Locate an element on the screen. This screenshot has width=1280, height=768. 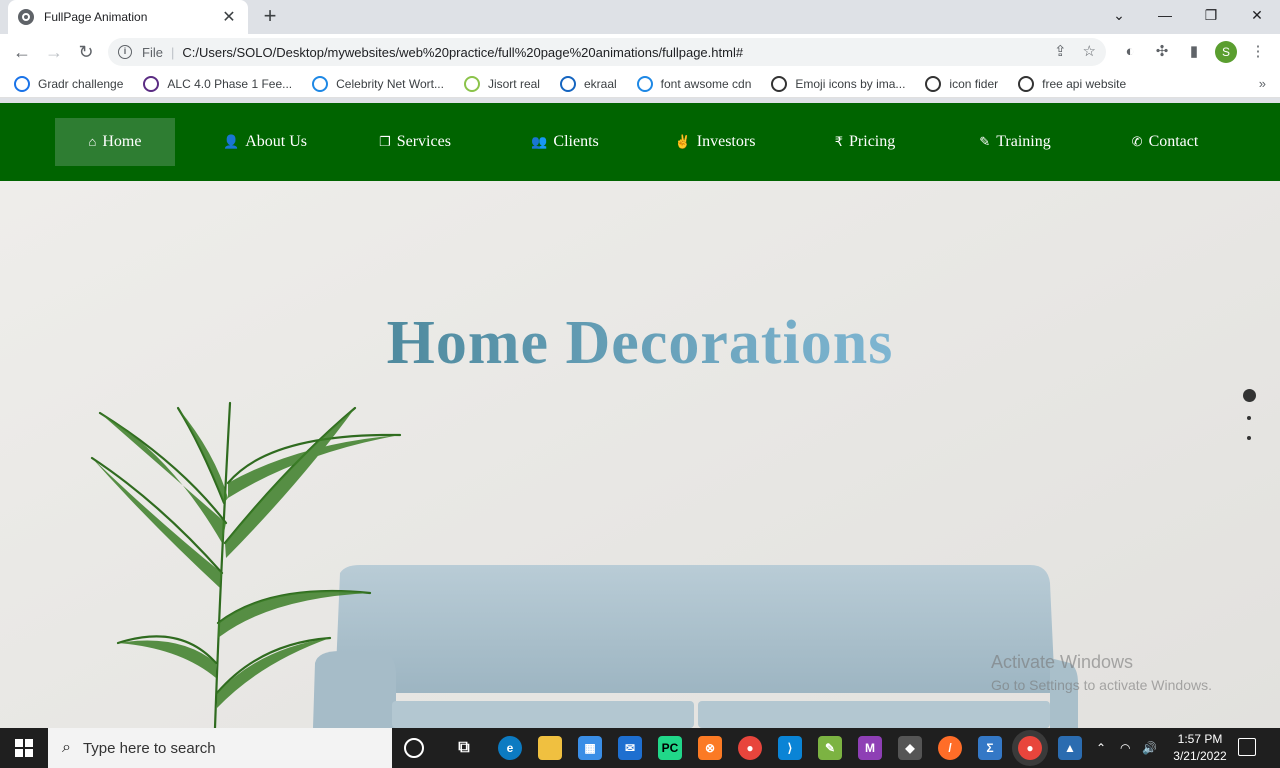
clone-icon: ❐ is located at coordinates (385, 141).